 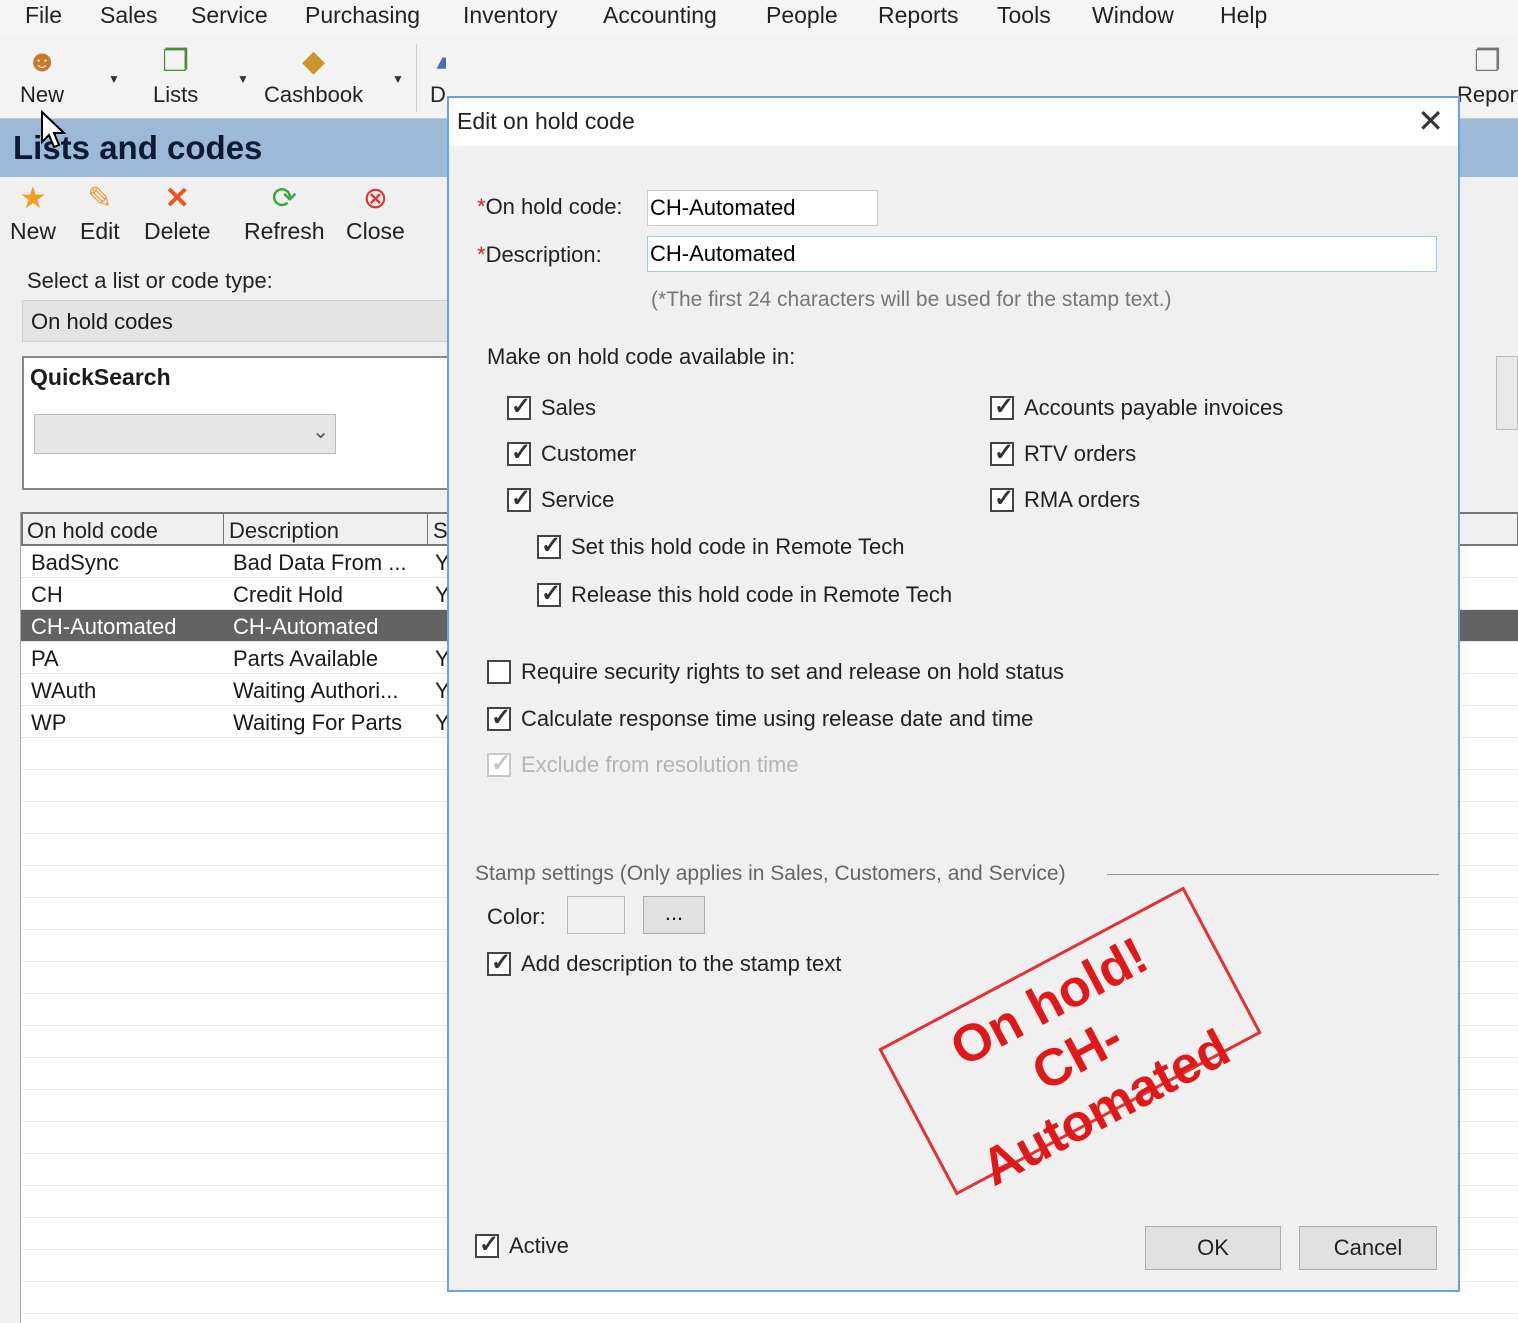 What do you see at coordinates (438, 62) in the screenshot?
I see `dispatch-icon: ▰` at bounding box center [438, 62].